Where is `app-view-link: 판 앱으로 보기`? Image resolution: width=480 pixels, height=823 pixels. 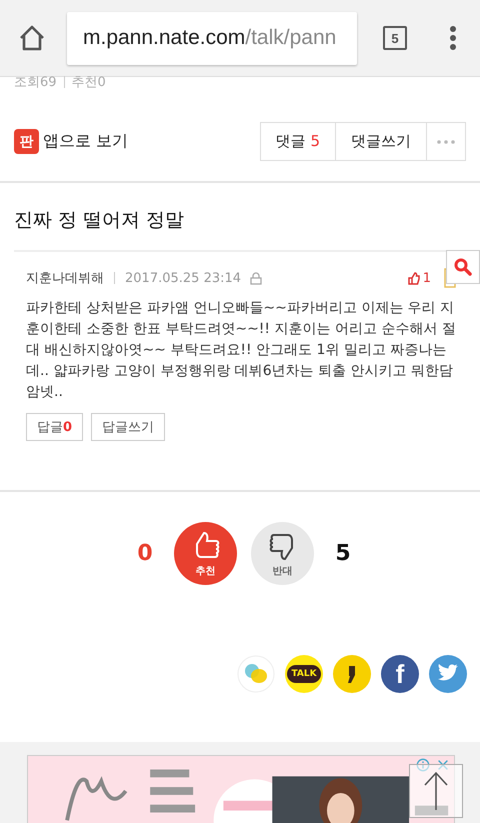 app-view-link: 판 앱으로 보기 is located at coordinates (71, 141).